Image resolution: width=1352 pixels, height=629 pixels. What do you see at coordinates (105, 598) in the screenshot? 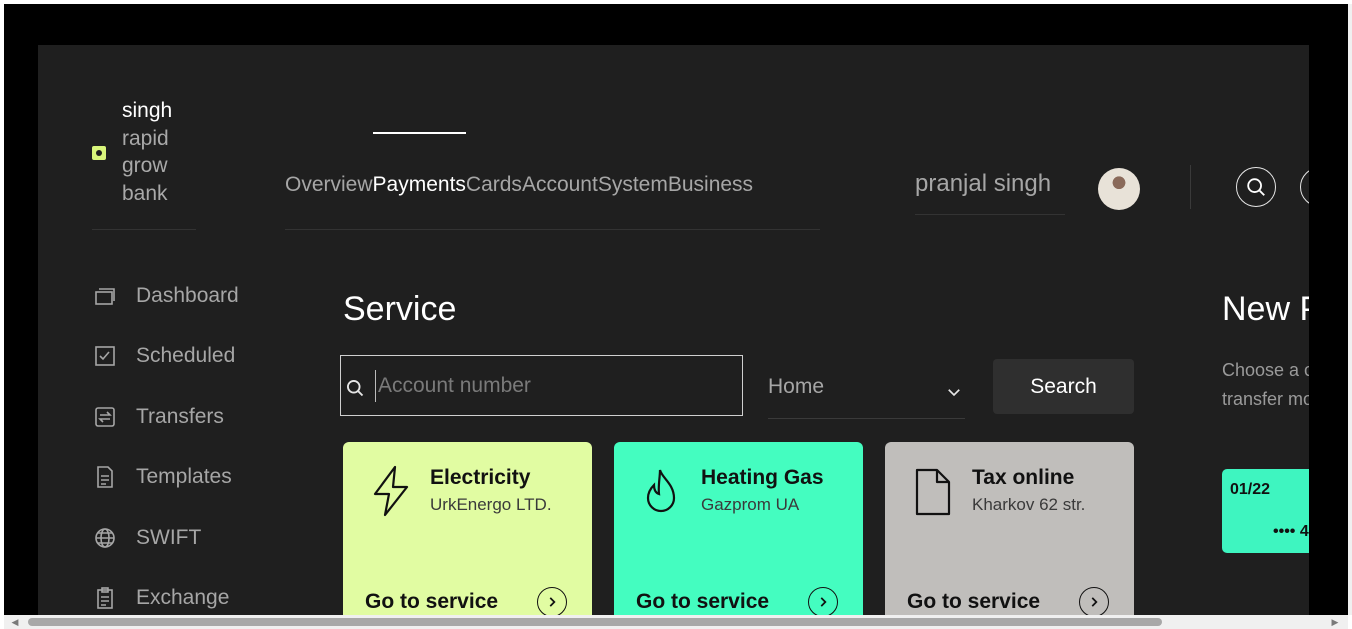
I see `clipboard-icon` at bounding box center [105, 598].